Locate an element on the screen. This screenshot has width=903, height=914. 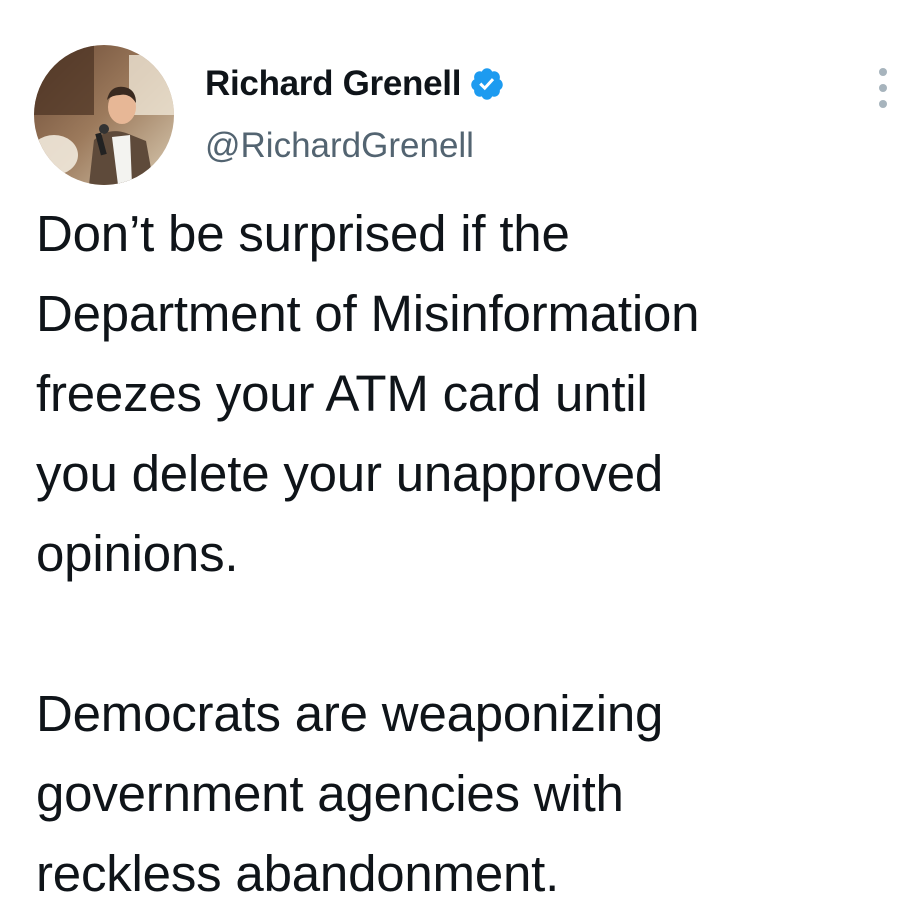
more-vertical-icon is located at coordinates (883, 88).